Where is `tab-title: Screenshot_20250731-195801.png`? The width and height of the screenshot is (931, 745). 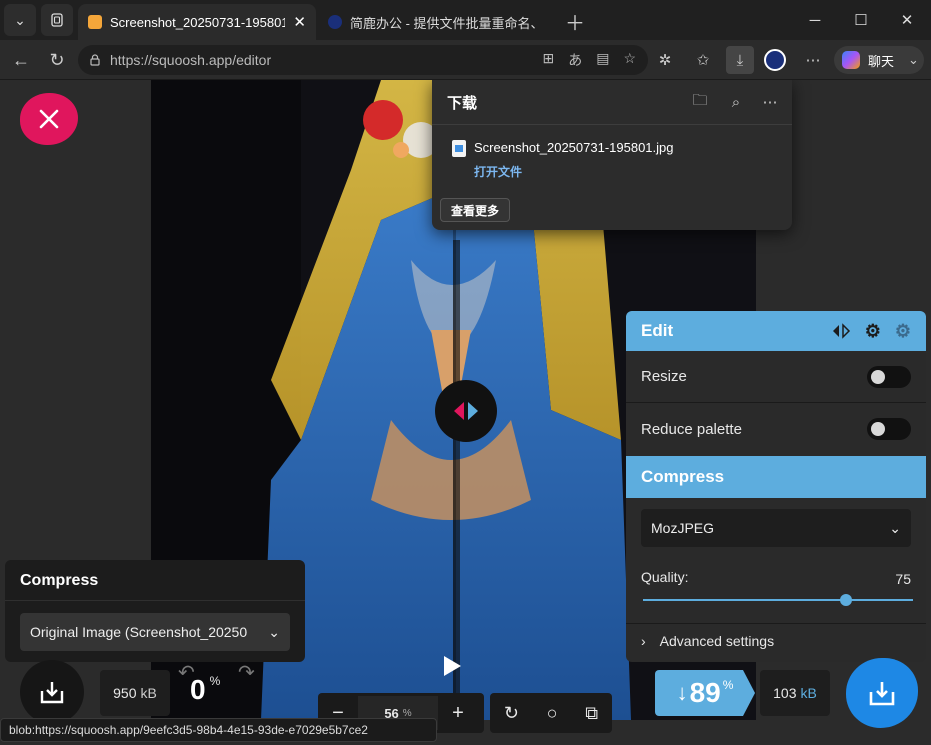
tab-title: Screenshot_20250731-195801.png is located at coordinates (198, 22).